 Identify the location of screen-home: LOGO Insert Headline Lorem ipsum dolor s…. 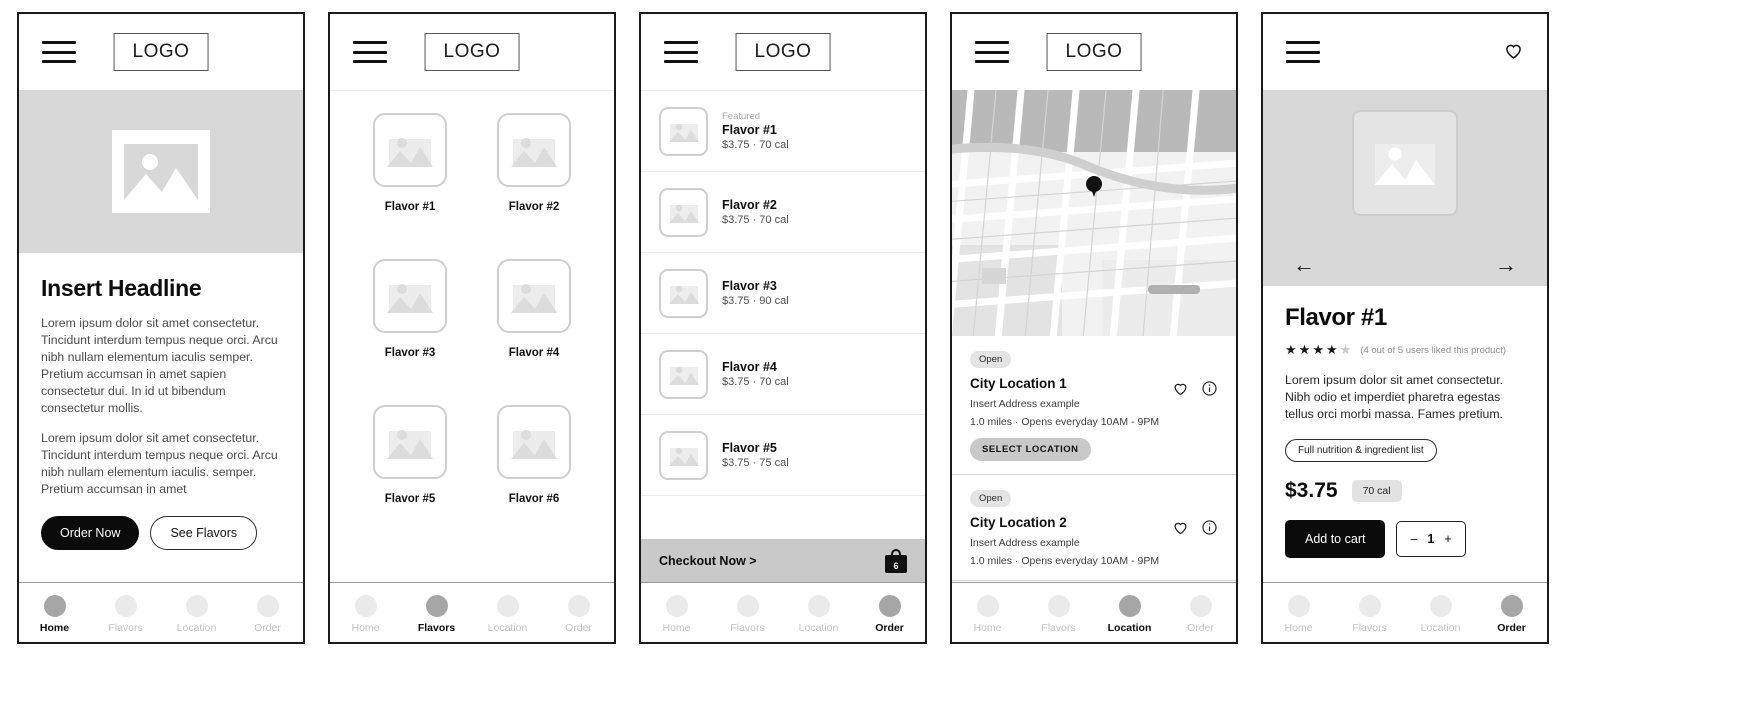
(161, 328).